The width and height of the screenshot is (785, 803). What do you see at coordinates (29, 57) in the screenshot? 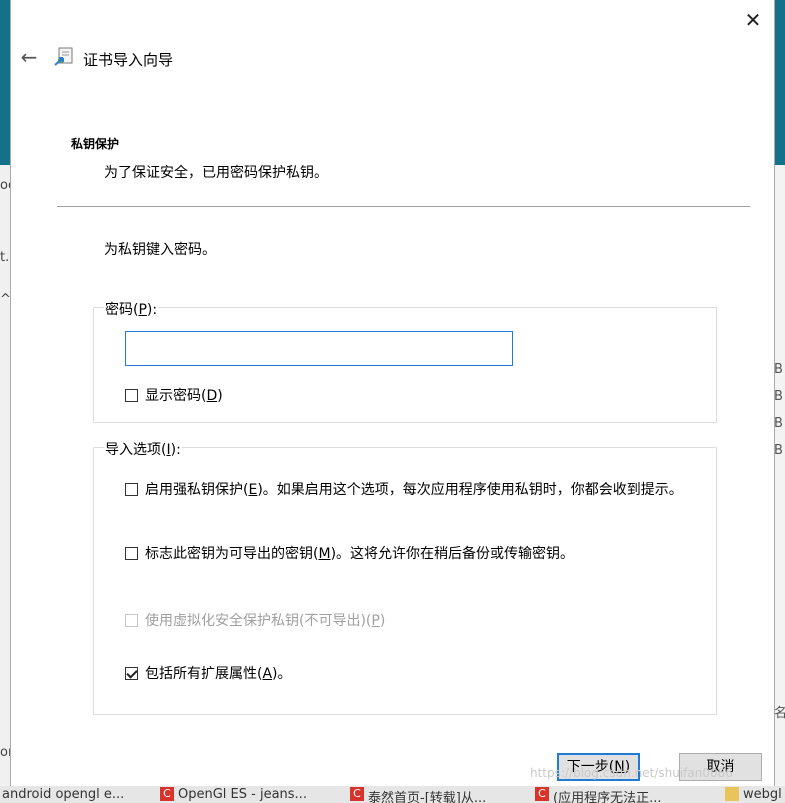
I see `back-button: ←` at bounding box center [29, 57].